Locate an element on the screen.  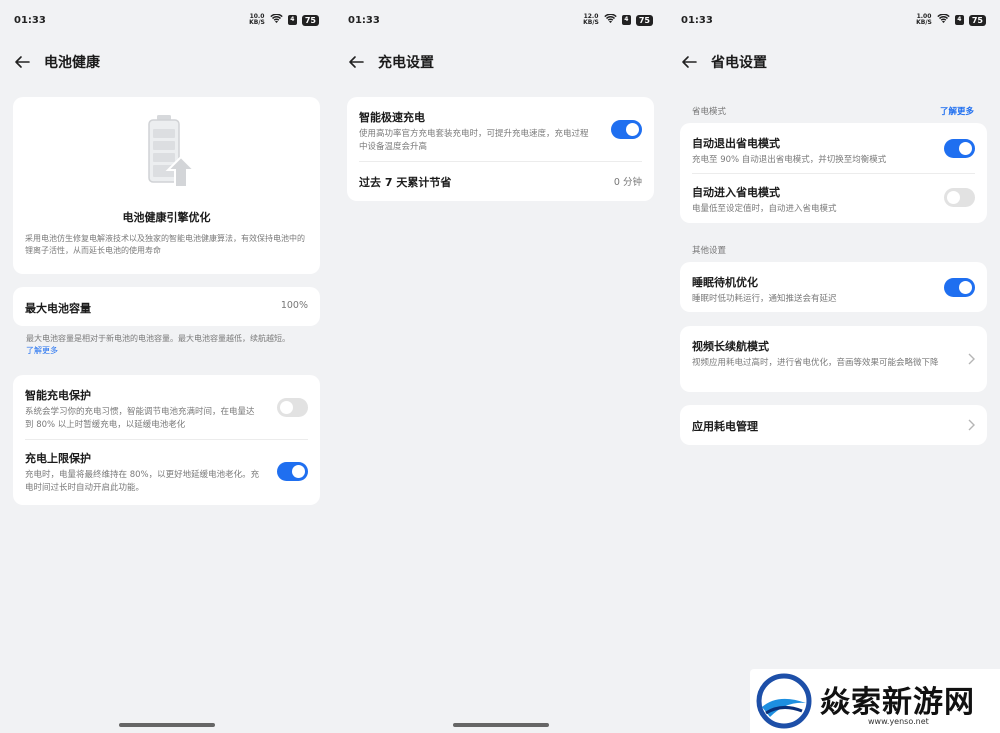
capacity-note: 最大电池容量是相对于新电池的电池容量。最大电池容量越低，续航越短。 了解更多 is located at coordinates (158, 344).